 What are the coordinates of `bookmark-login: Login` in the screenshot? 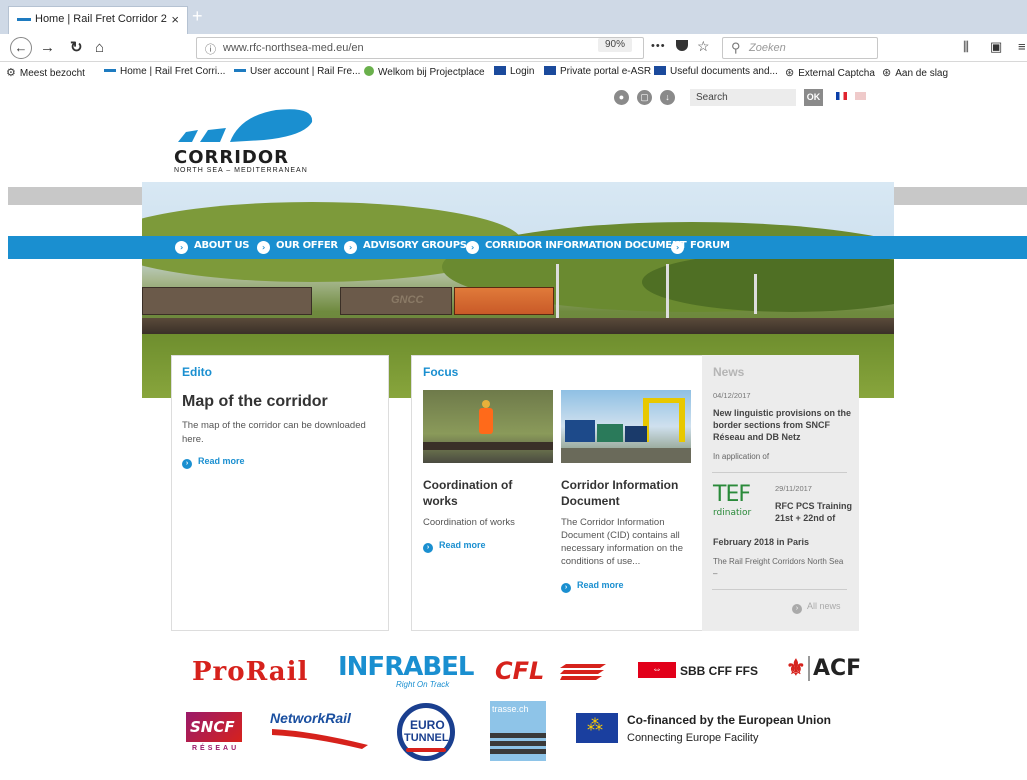 It's located at (514, 71).